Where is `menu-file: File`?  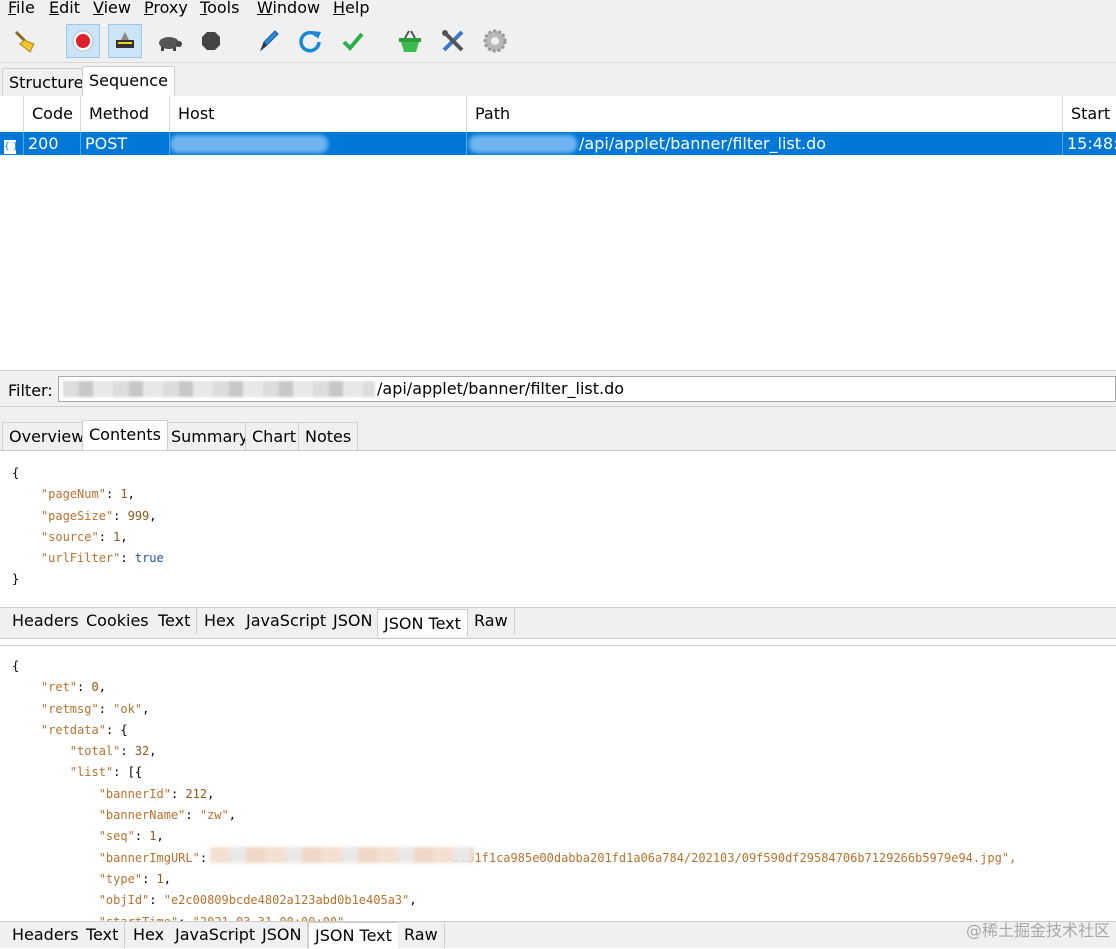
menu-file: File is located at coordinates (21, 9).